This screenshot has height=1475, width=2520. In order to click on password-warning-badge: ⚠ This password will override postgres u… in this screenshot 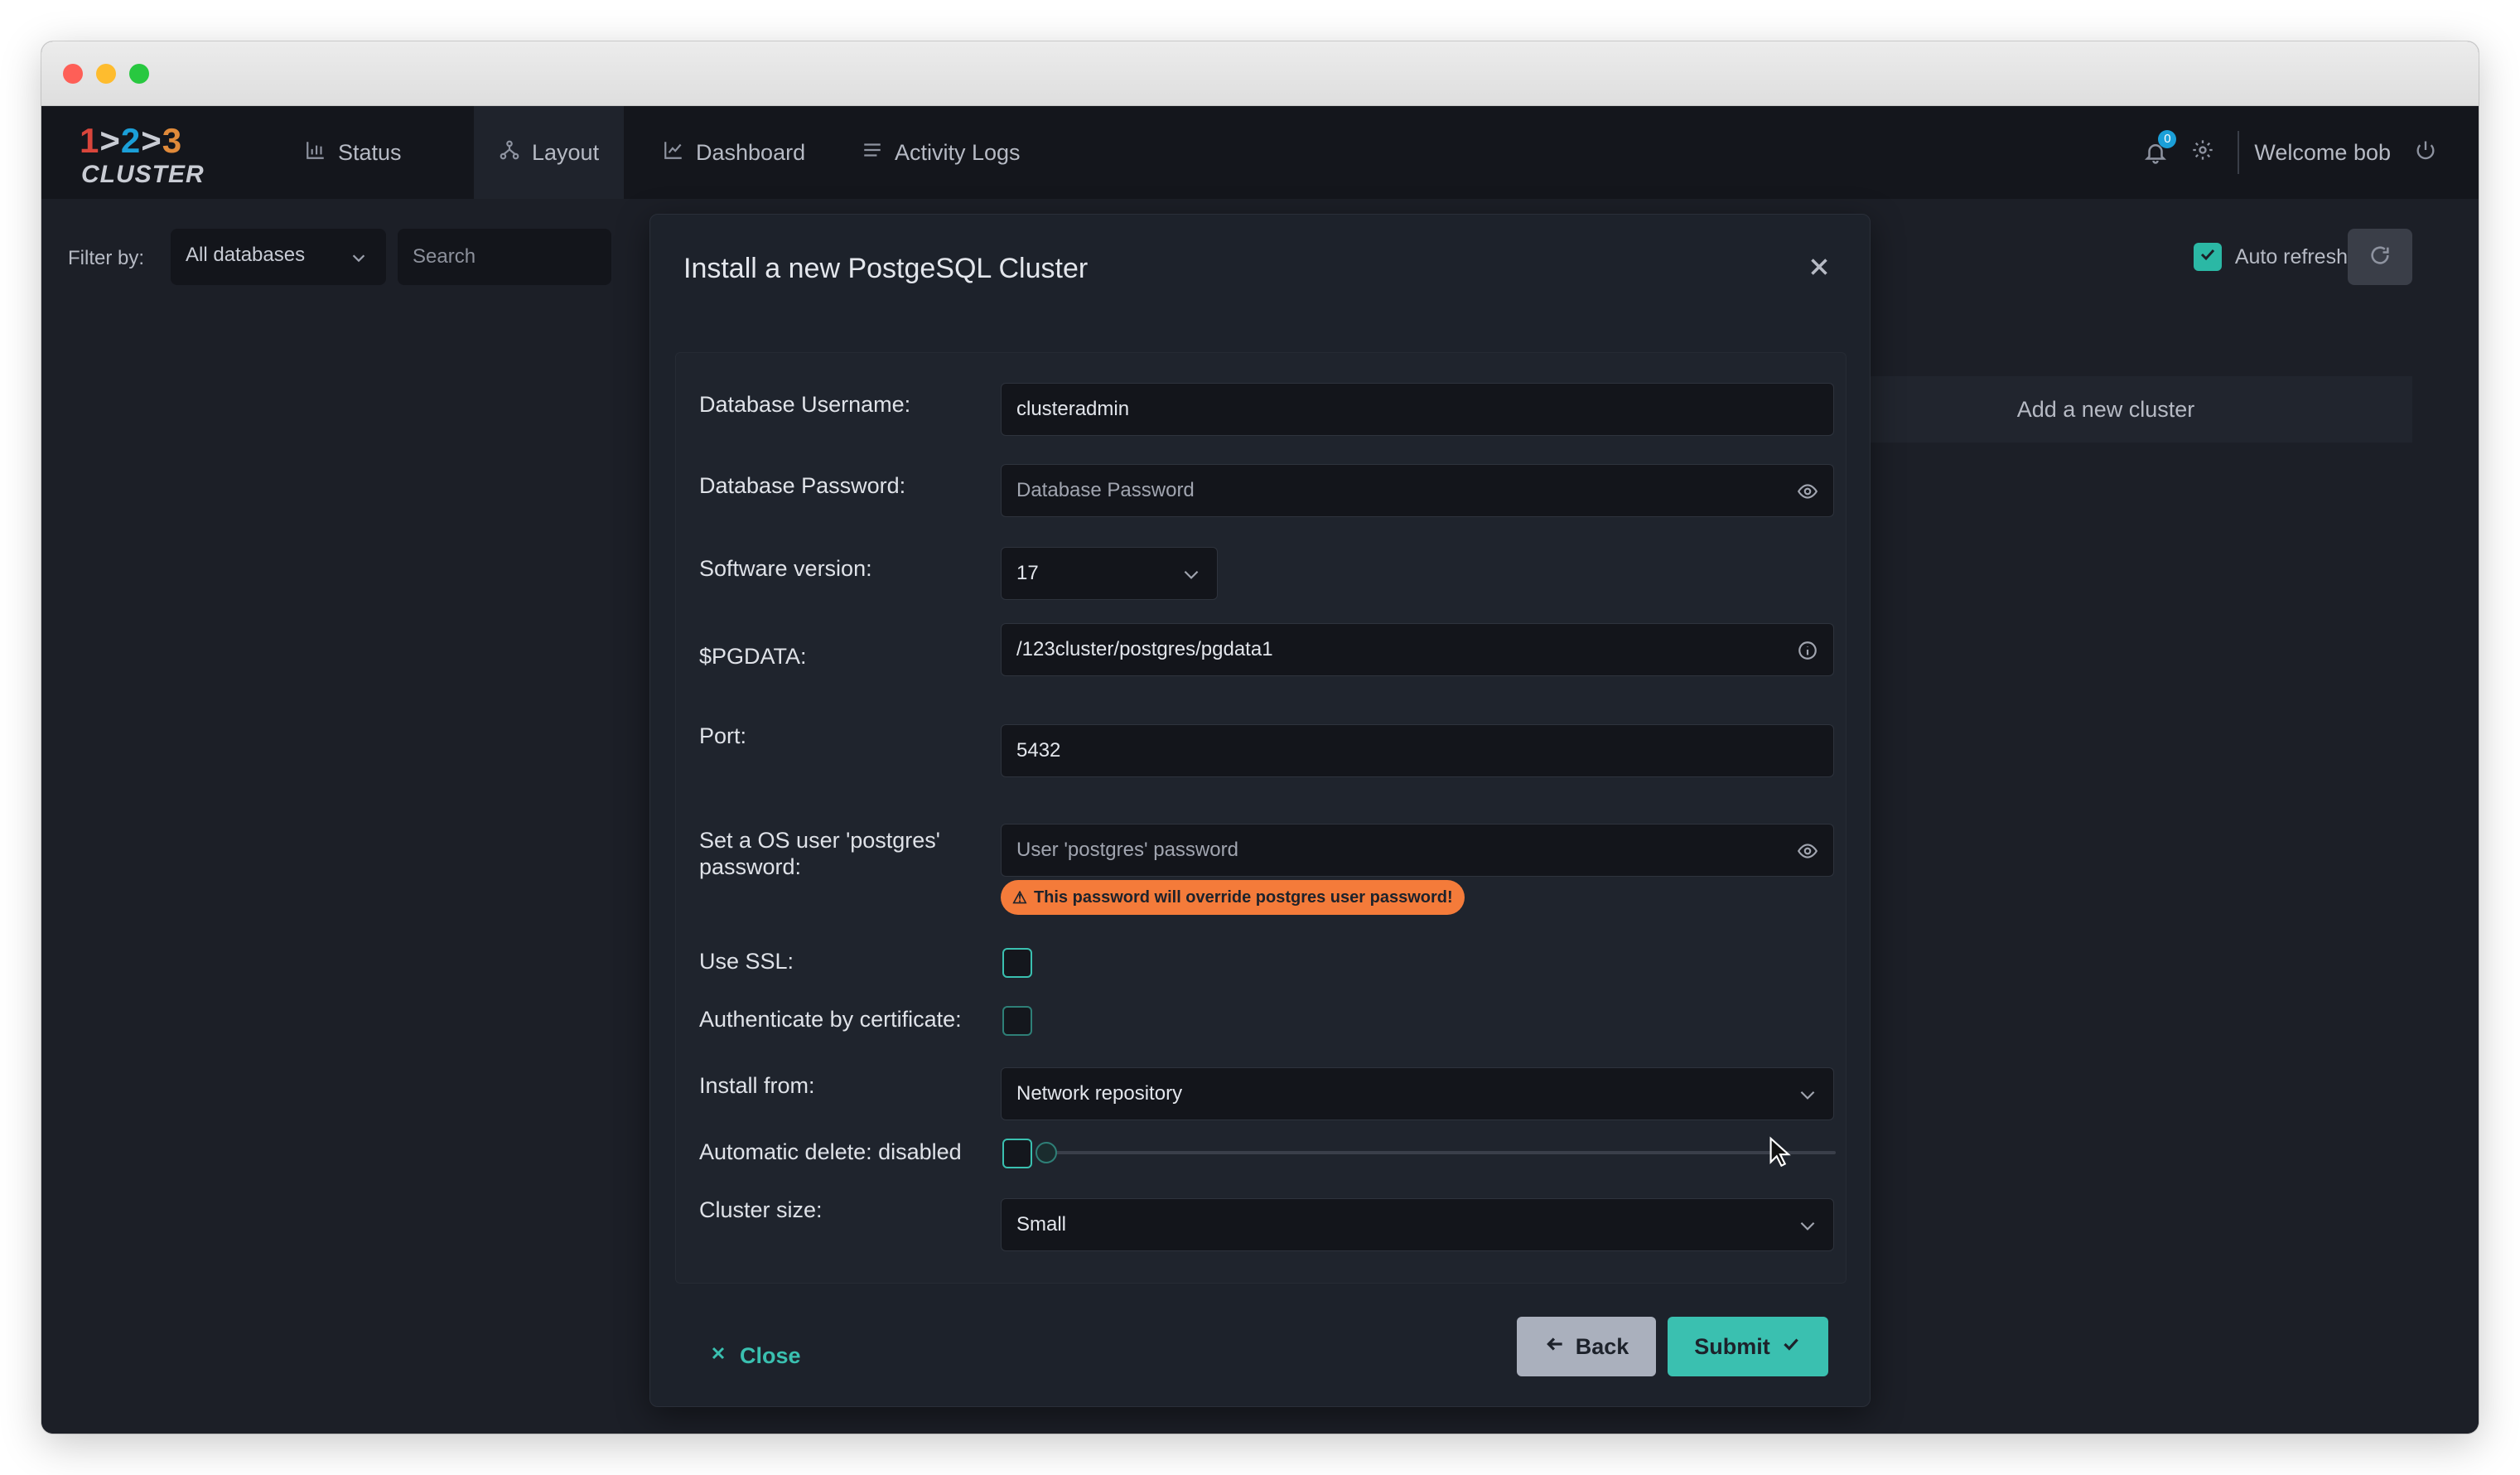, I will do `click(1233, 897)`.